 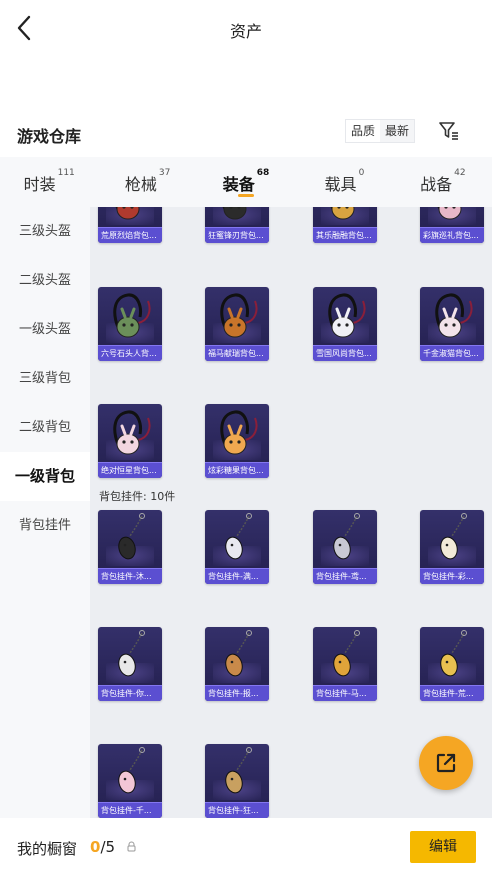 I want to click on share-button, so click(x=446, y=763).